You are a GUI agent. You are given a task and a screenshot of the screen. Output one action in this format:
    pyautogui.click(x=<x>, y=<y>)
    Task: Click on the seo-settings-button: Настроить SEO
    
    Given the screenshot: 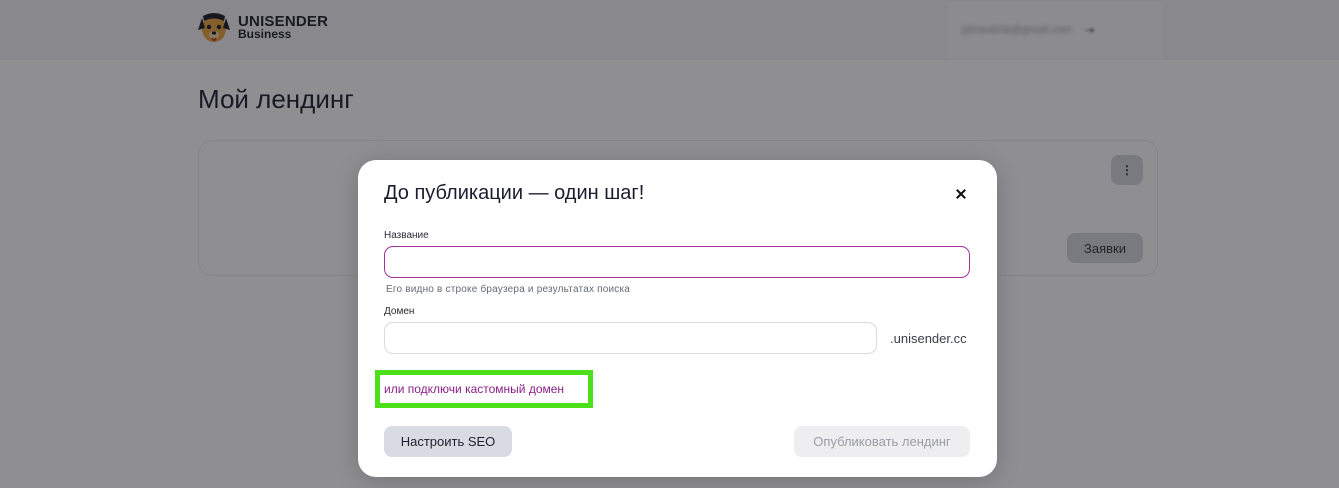 What is the action you would take?
    pyautogui.click(x=448, y=441)
    